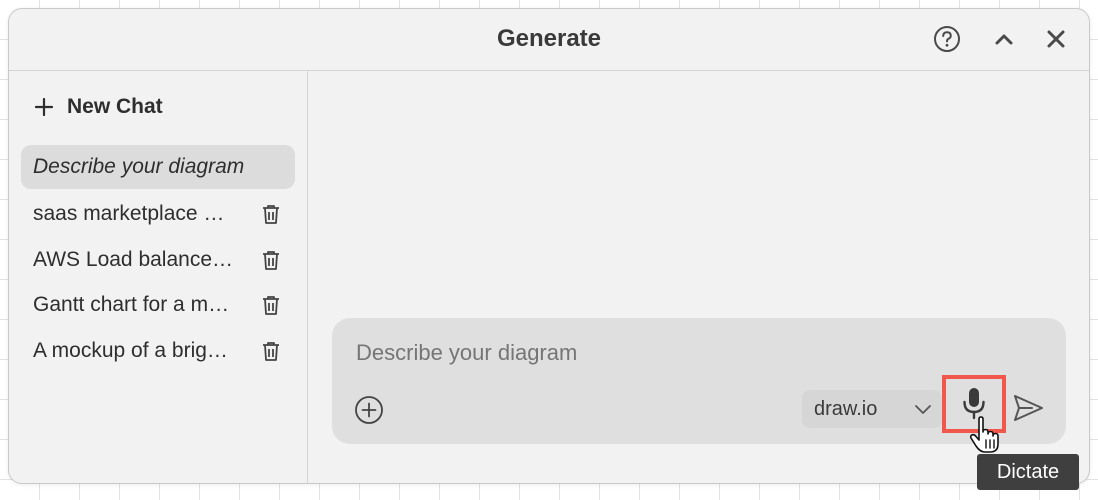 This screenshot has height=500, width=1098. I want to click on model-select-value: draw.io, so click(846, 408).